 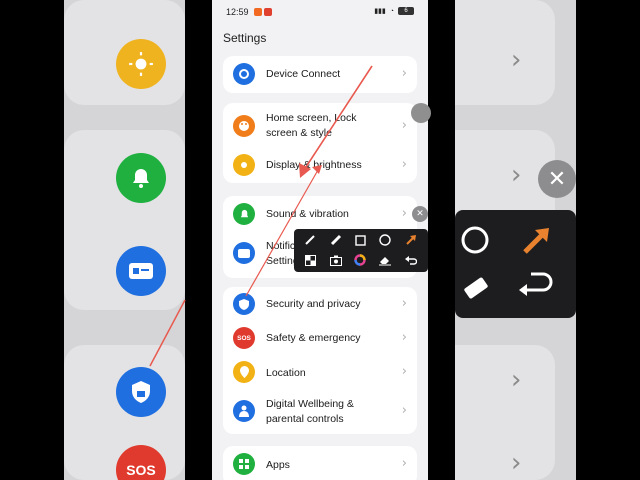 I want to click on eraser-icon, so click(x=385, y=260).